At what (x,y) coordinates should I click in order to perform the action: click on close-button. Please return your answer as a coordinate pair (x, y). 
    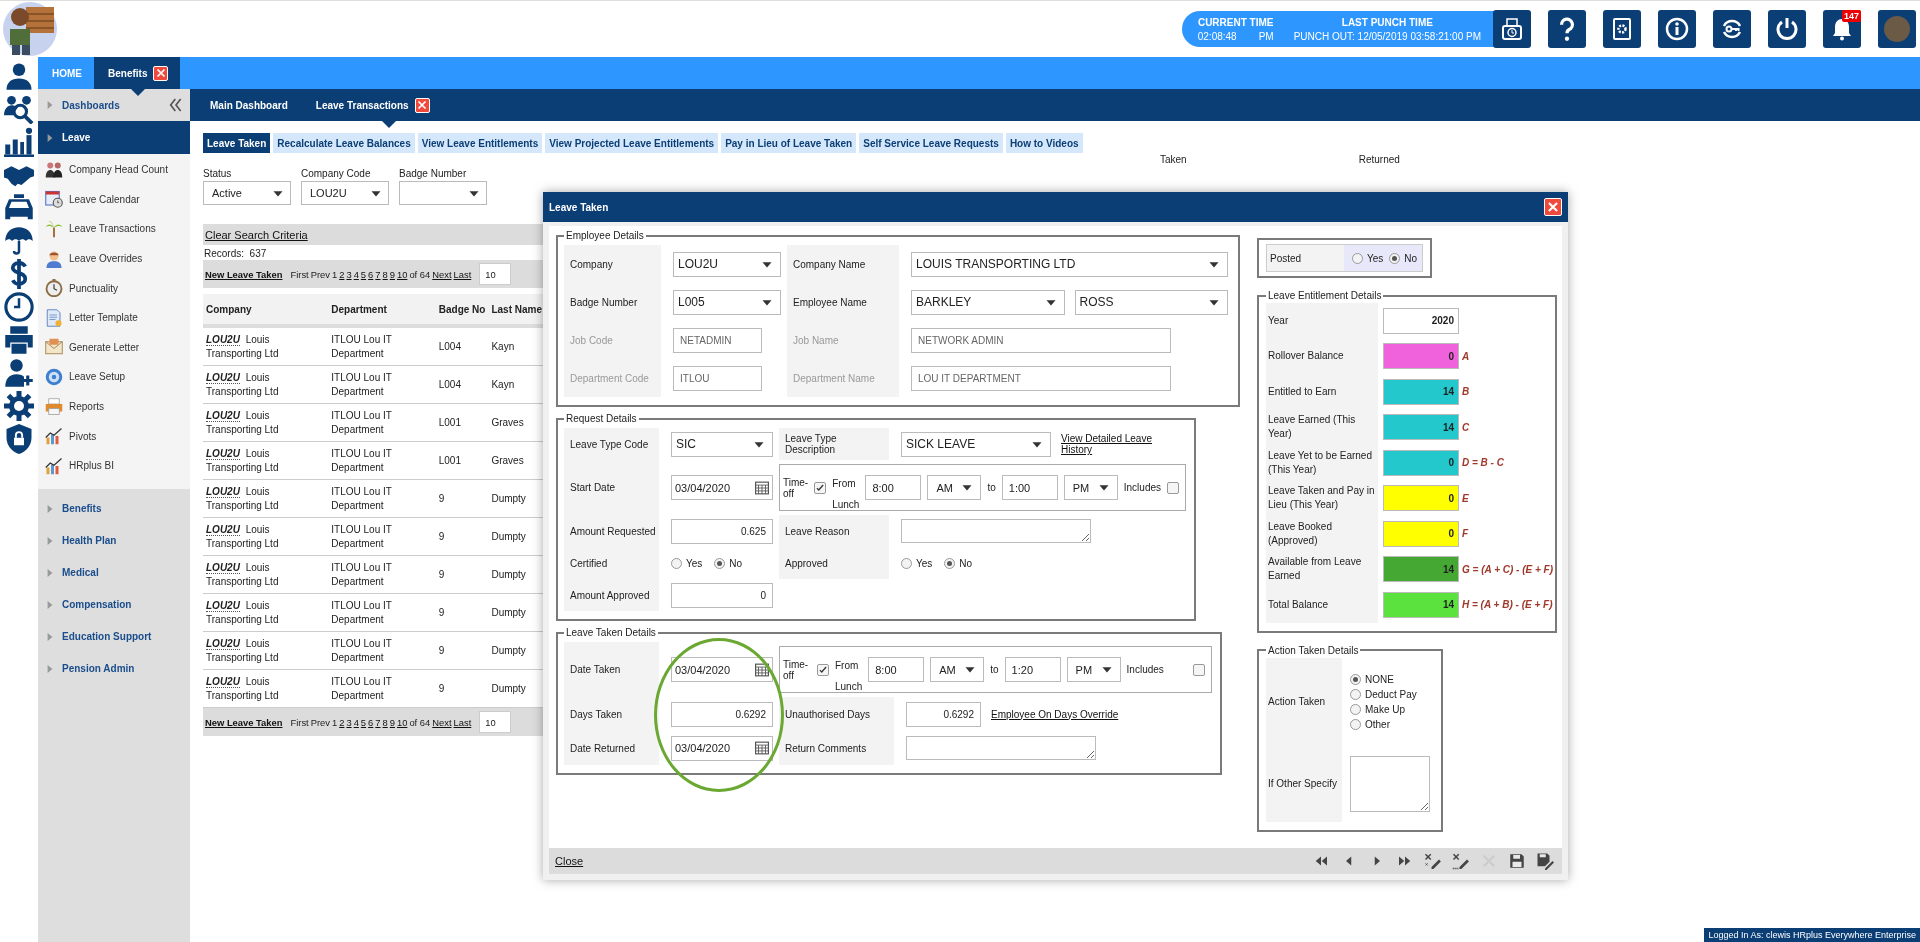
    Looking at the image, I should click on (1553, 207).